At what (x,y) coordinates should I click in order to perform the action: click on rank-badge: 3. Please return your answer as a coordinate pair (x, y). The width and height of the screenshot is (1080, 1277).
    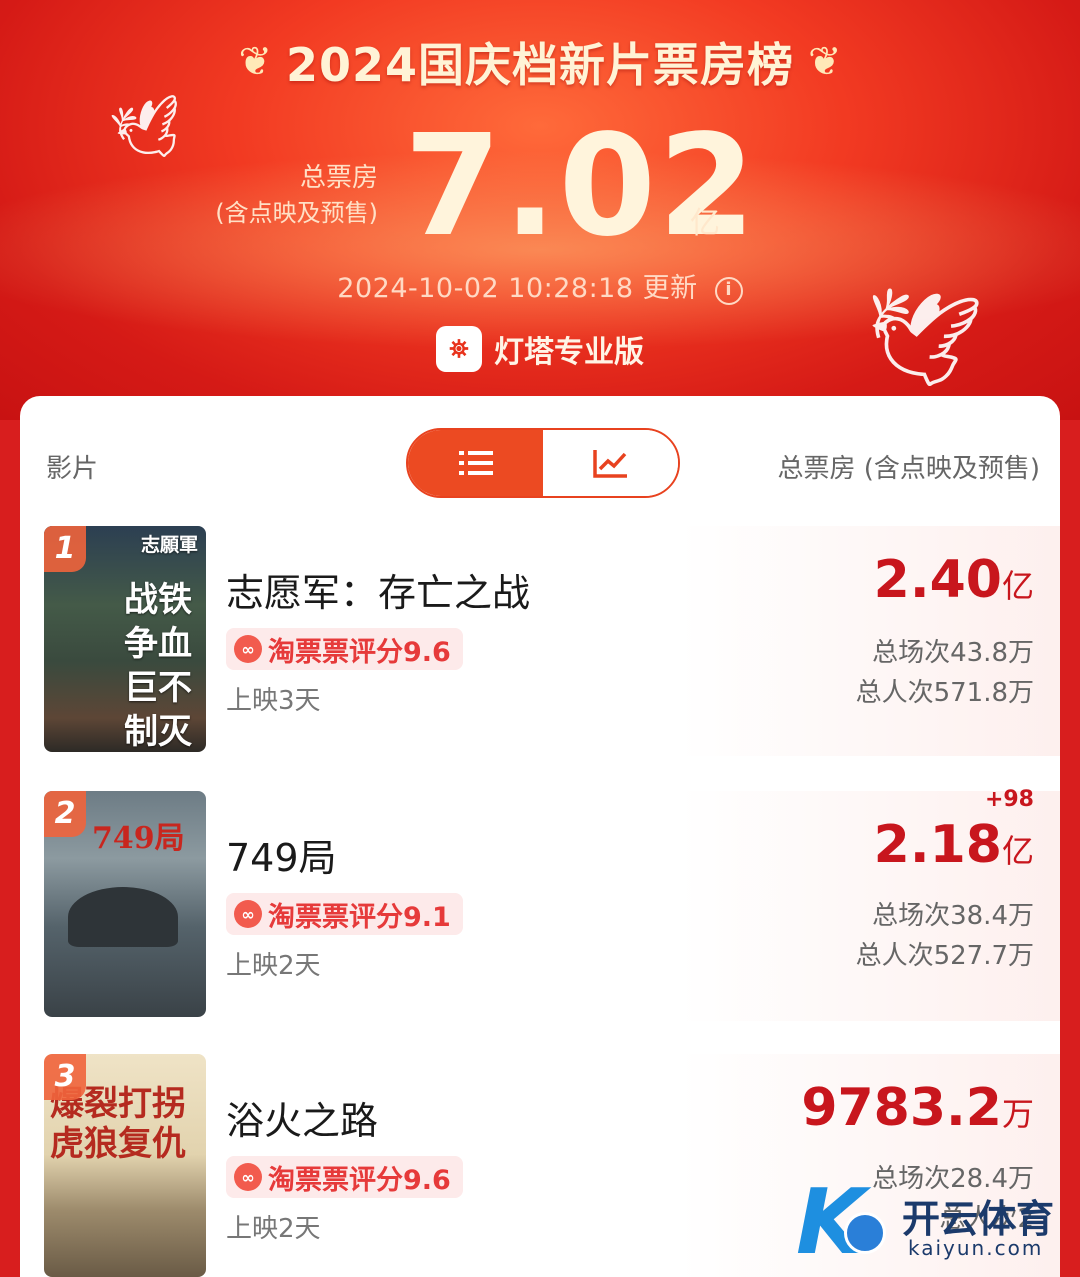
    Looking at the image, I should click on (65, 1077).